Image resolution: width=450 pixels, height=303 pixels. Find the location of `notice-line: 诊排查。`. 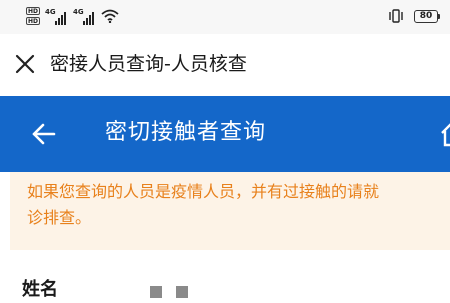

notice-line: 诊排查。 is located at coordinates (59, 217).